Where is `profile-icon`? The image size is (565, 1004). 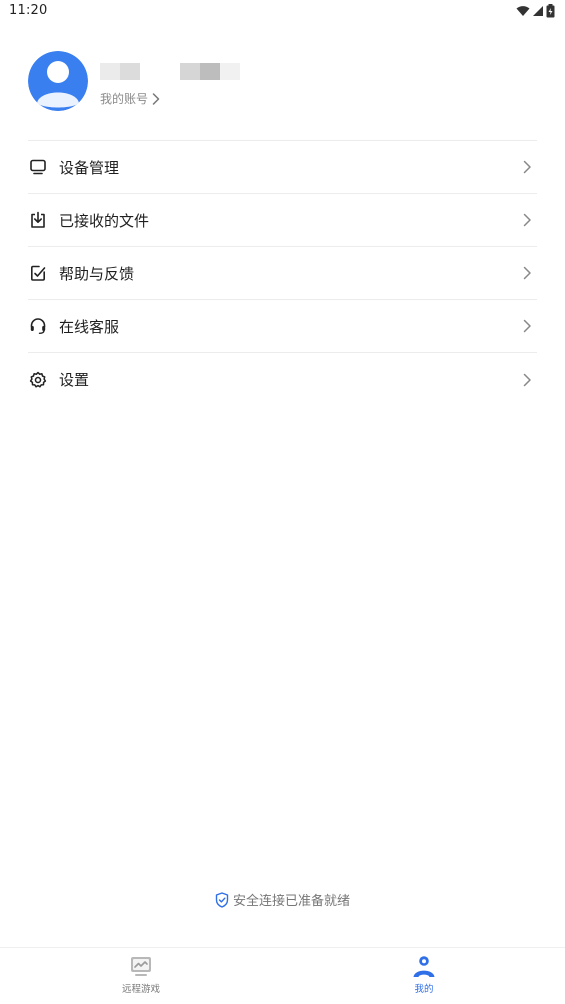 profile-icon is located at coordinates (424, 966).